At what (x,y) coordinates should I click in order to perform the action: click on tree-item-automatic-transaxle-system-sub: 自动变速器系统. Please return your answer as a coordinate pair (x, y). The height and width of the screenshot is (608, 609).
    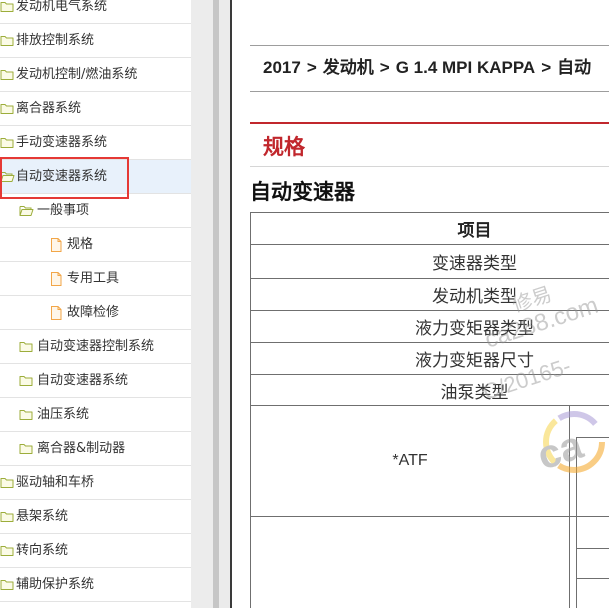
    Looking at the image, I should click on (95, 381).